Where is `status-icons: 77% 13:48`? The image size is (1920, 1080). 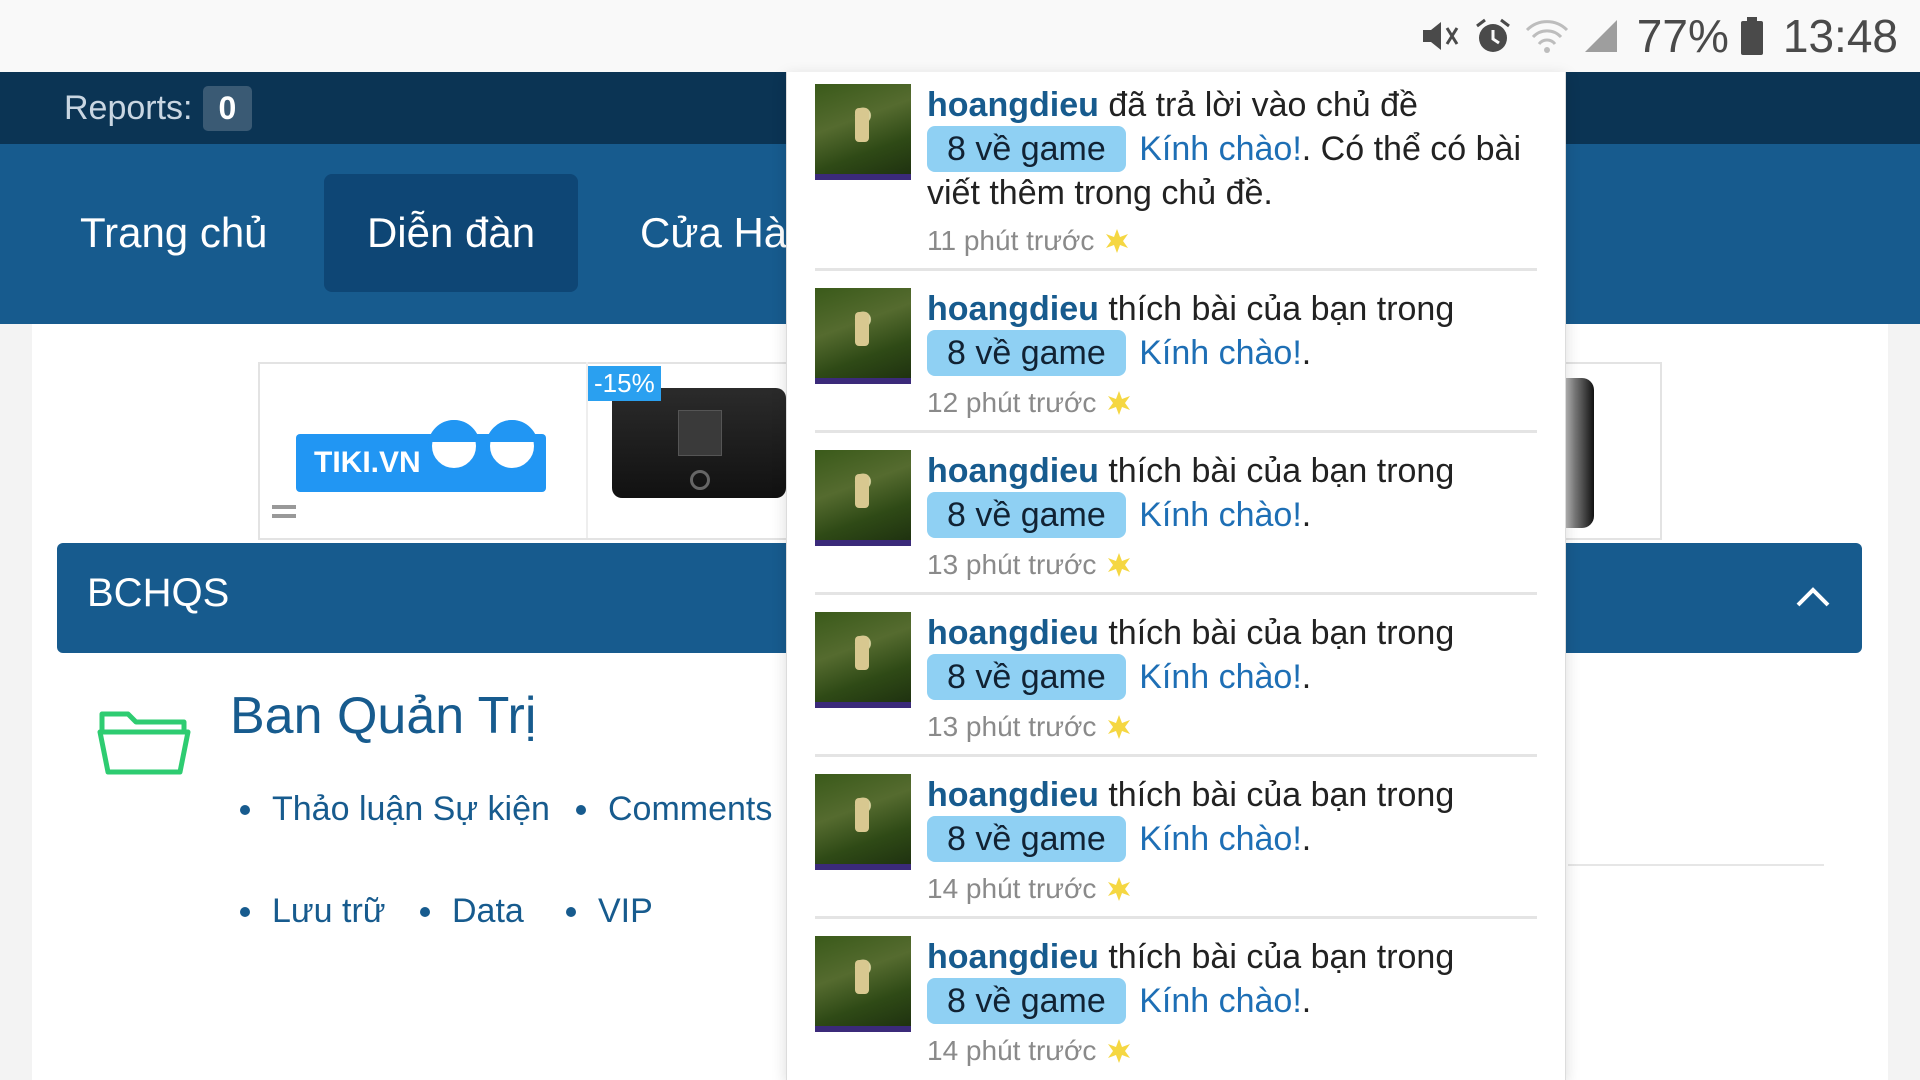
status-icons: 77% 13:48 is located at coordinates (1657, 36).